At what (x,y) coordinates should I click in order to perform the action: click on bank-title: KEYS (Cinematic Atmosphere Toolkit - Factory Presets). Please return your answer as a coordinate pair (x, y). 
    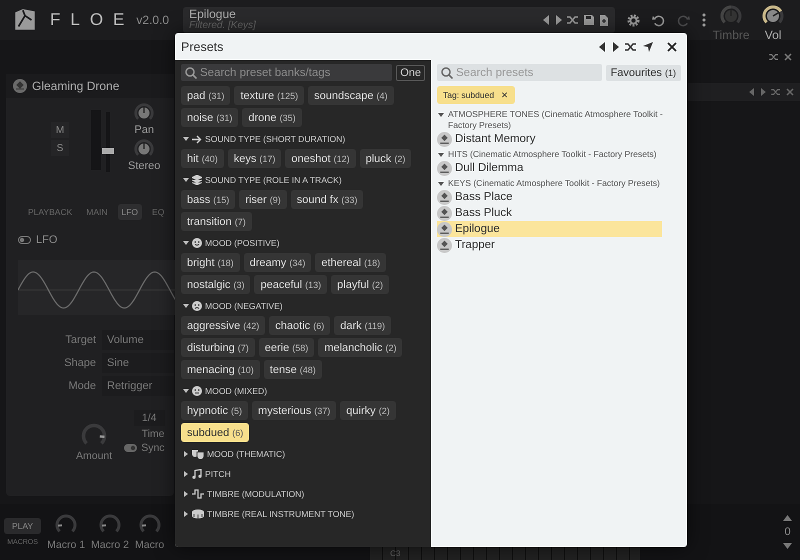
    Looking at the image, I should click on (554, 183).